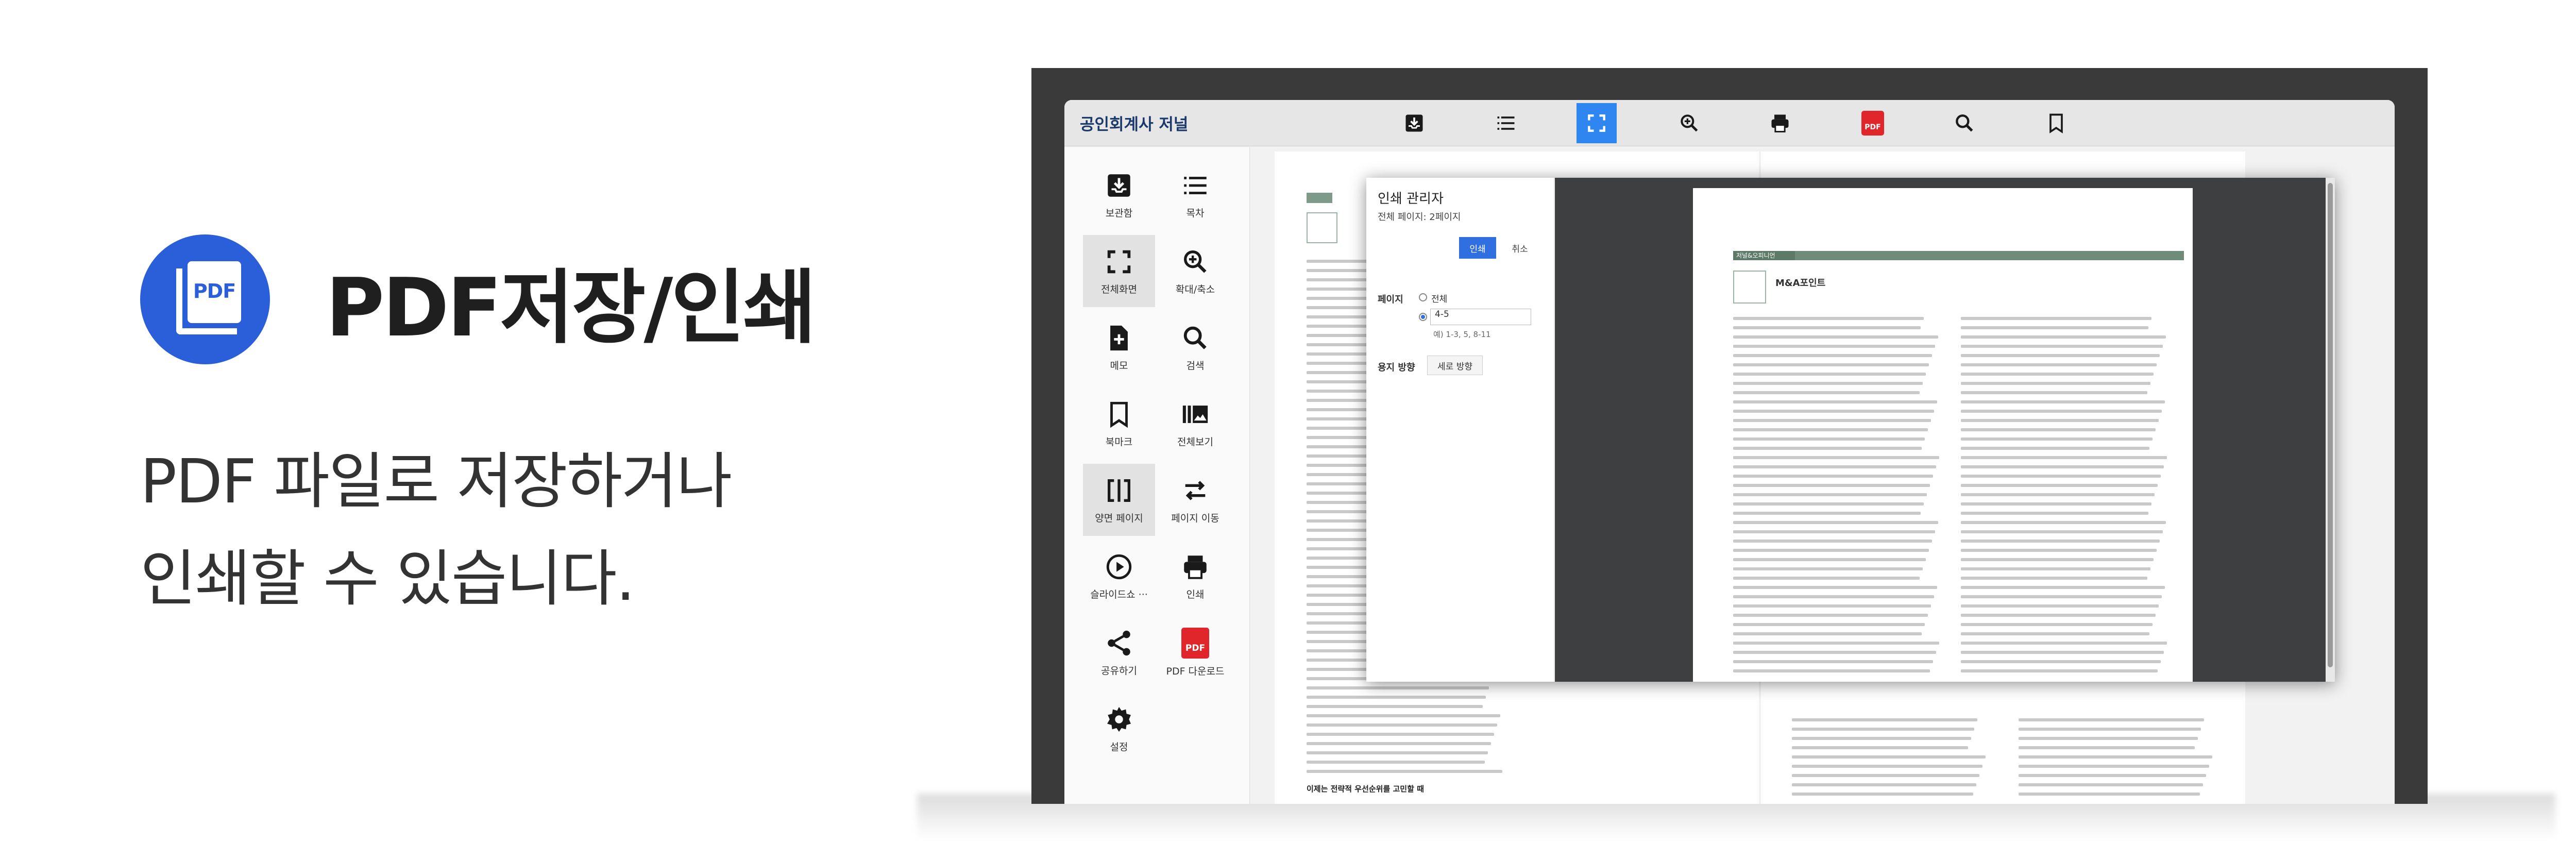  Describe the element at coordinates (1195, 195) in the screenshot. I see `sidebar-item-toc: 목차` at that location.